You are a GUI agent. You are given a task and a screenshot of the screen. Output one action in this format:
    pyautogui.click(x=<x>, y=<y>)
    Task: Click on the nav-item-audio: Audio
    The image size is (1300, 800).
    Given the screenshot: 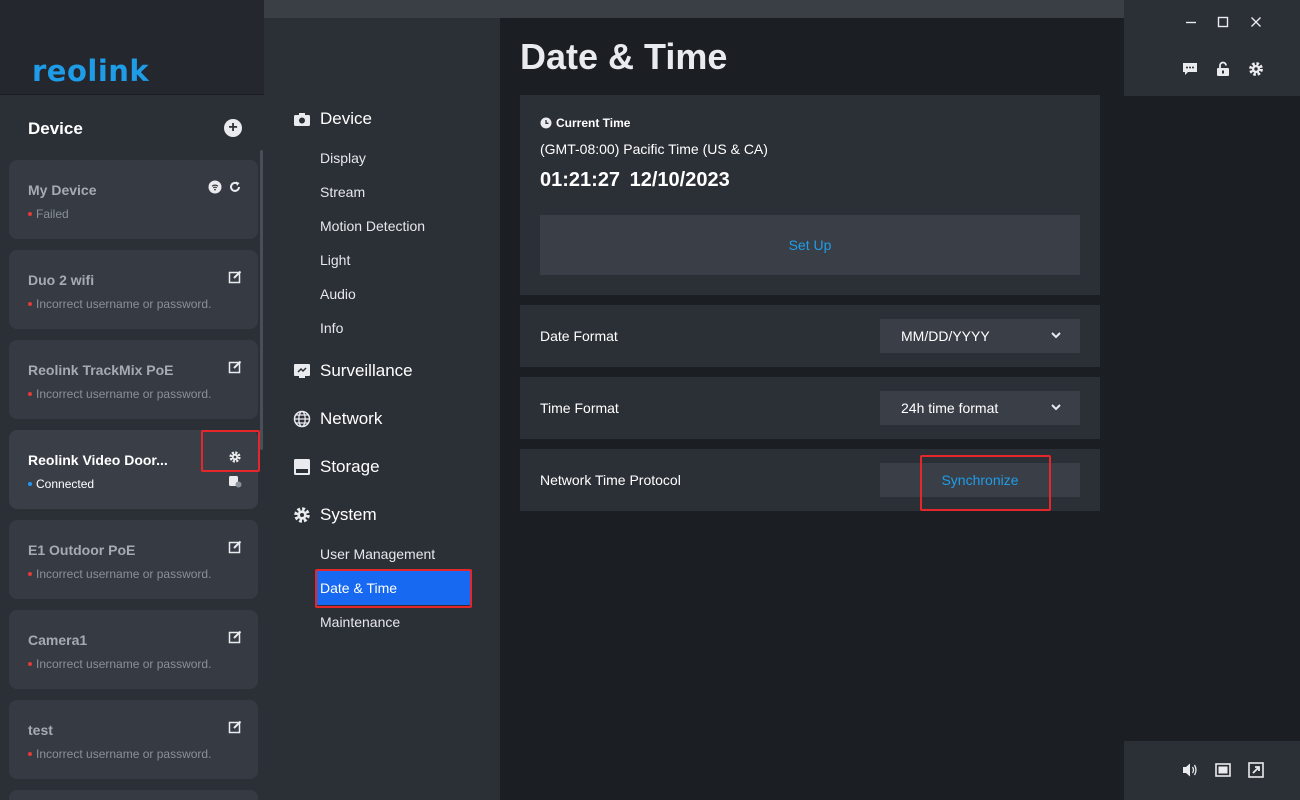 What is the action you would take?
    pyautogui.click(x=338, y=294)
    